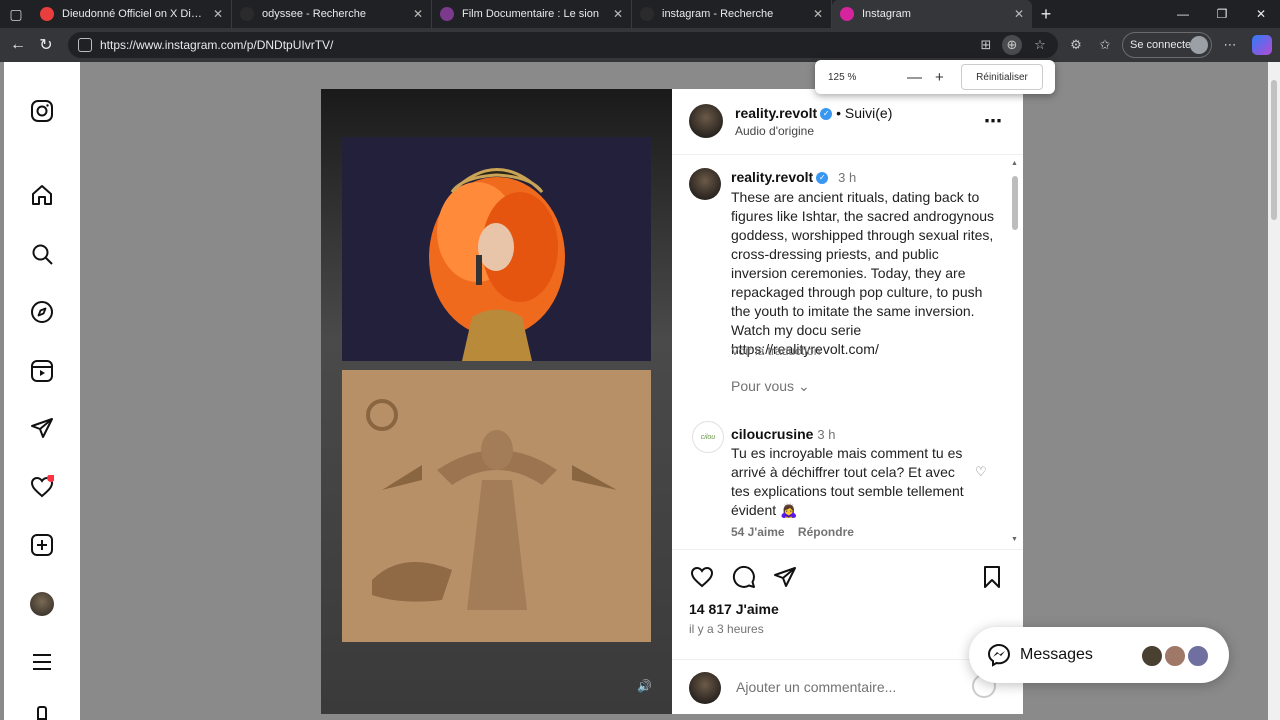  What do you see at coordinates (705, 688) in the screenshot?
I see `current-user-avatar` at bounding box center [705, 688].